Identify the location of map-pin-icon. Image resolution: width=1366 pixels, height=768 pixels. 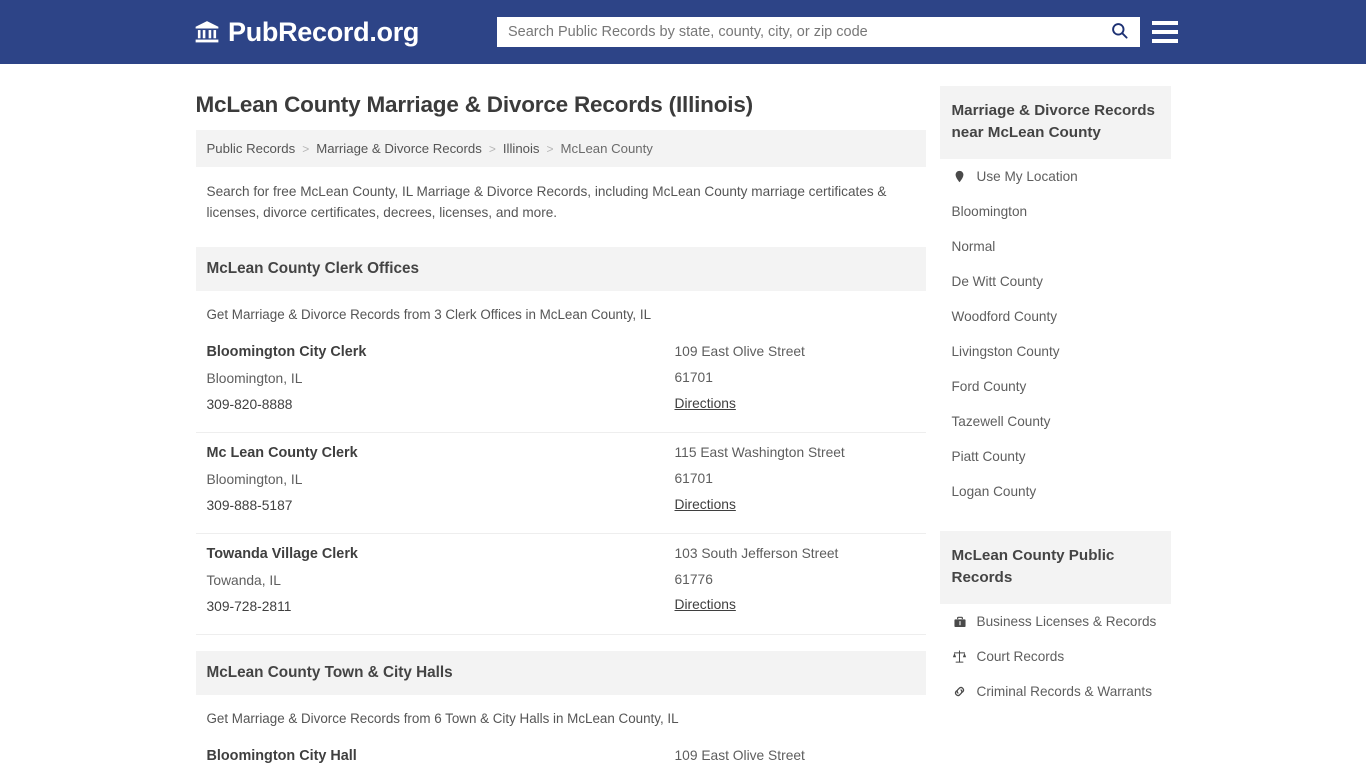
(960, 176).